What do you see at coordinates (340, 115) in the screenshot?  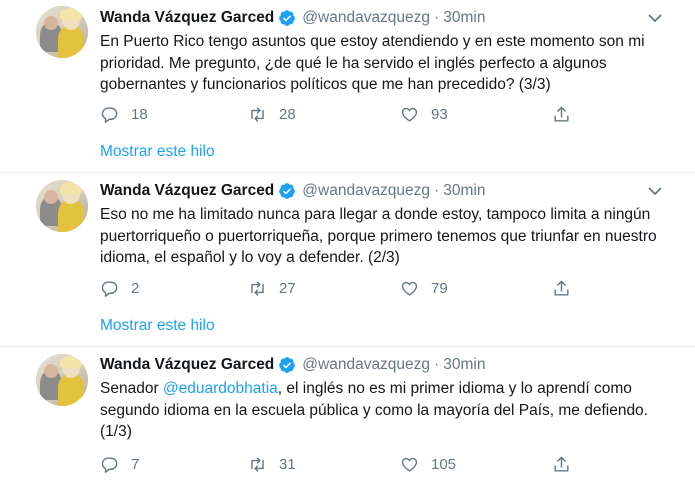 I see `tweet-actions: 18 28 93` at bounding box center [340, 115].